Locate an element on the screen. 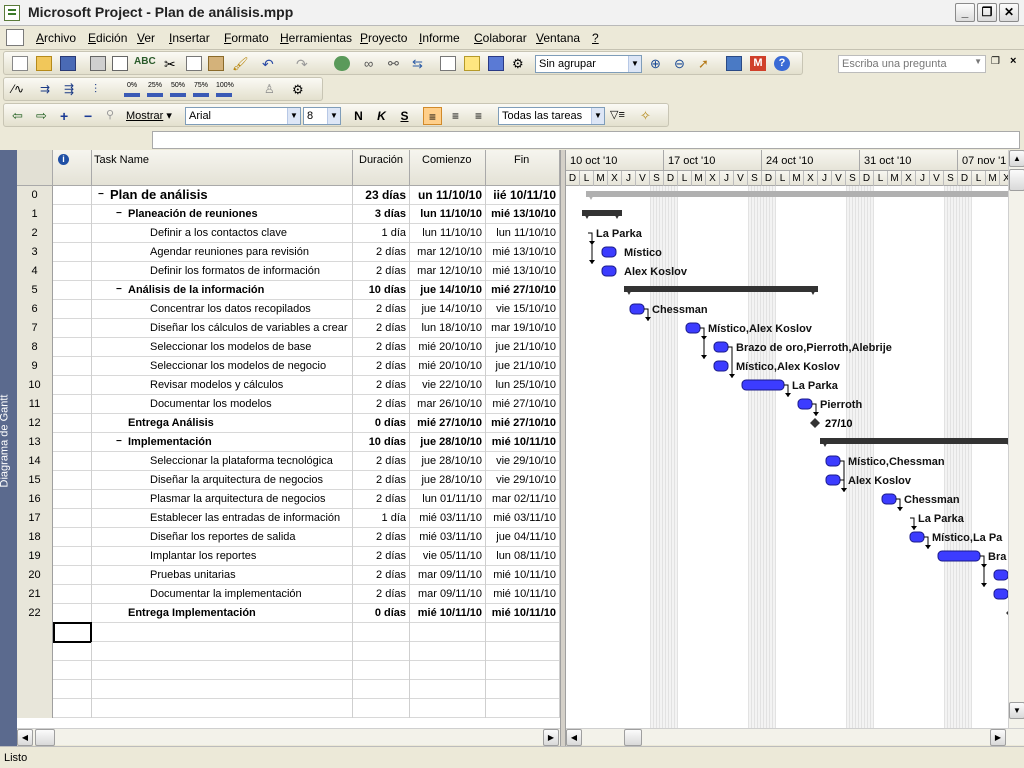 This screenshot has height=768, width=1024. row-number: 3 is located at coordinates (35, 252).